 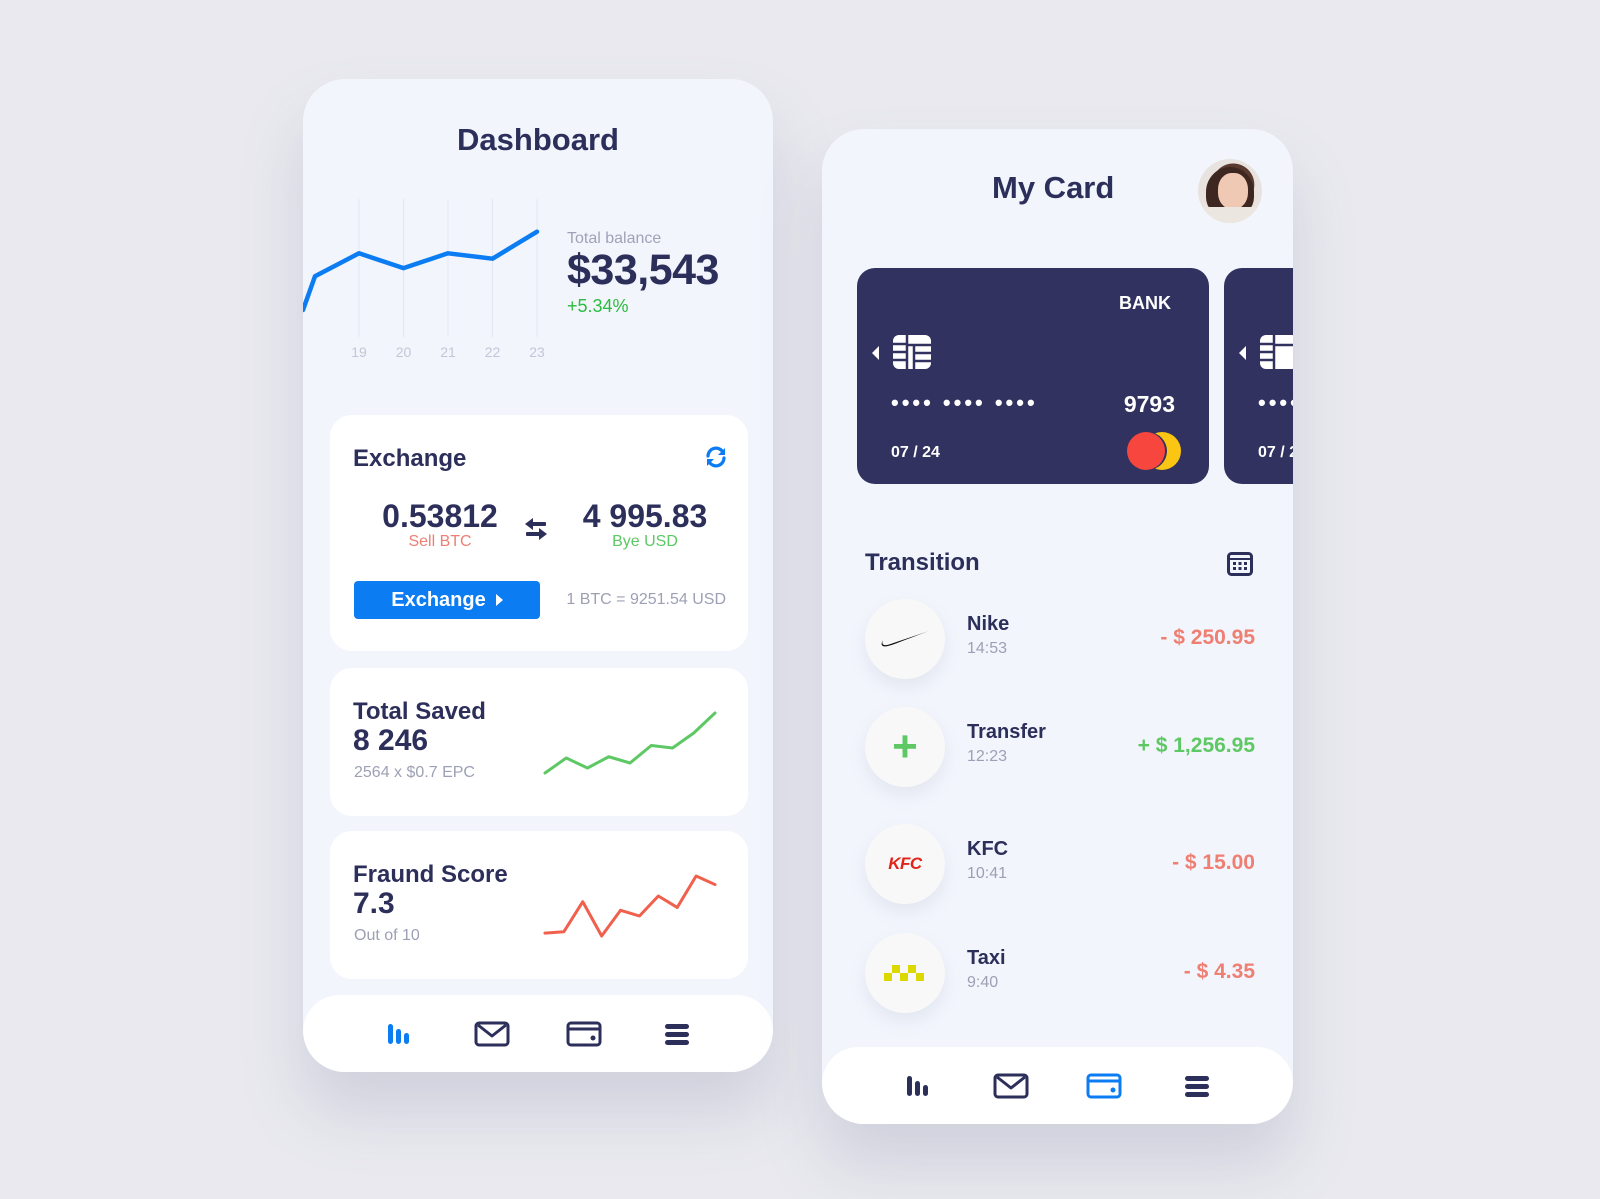 What do you see at coordinates (645, 541) in the screenshot?
I see `buy-label: Bye USD` at bounding box center [645, 541].